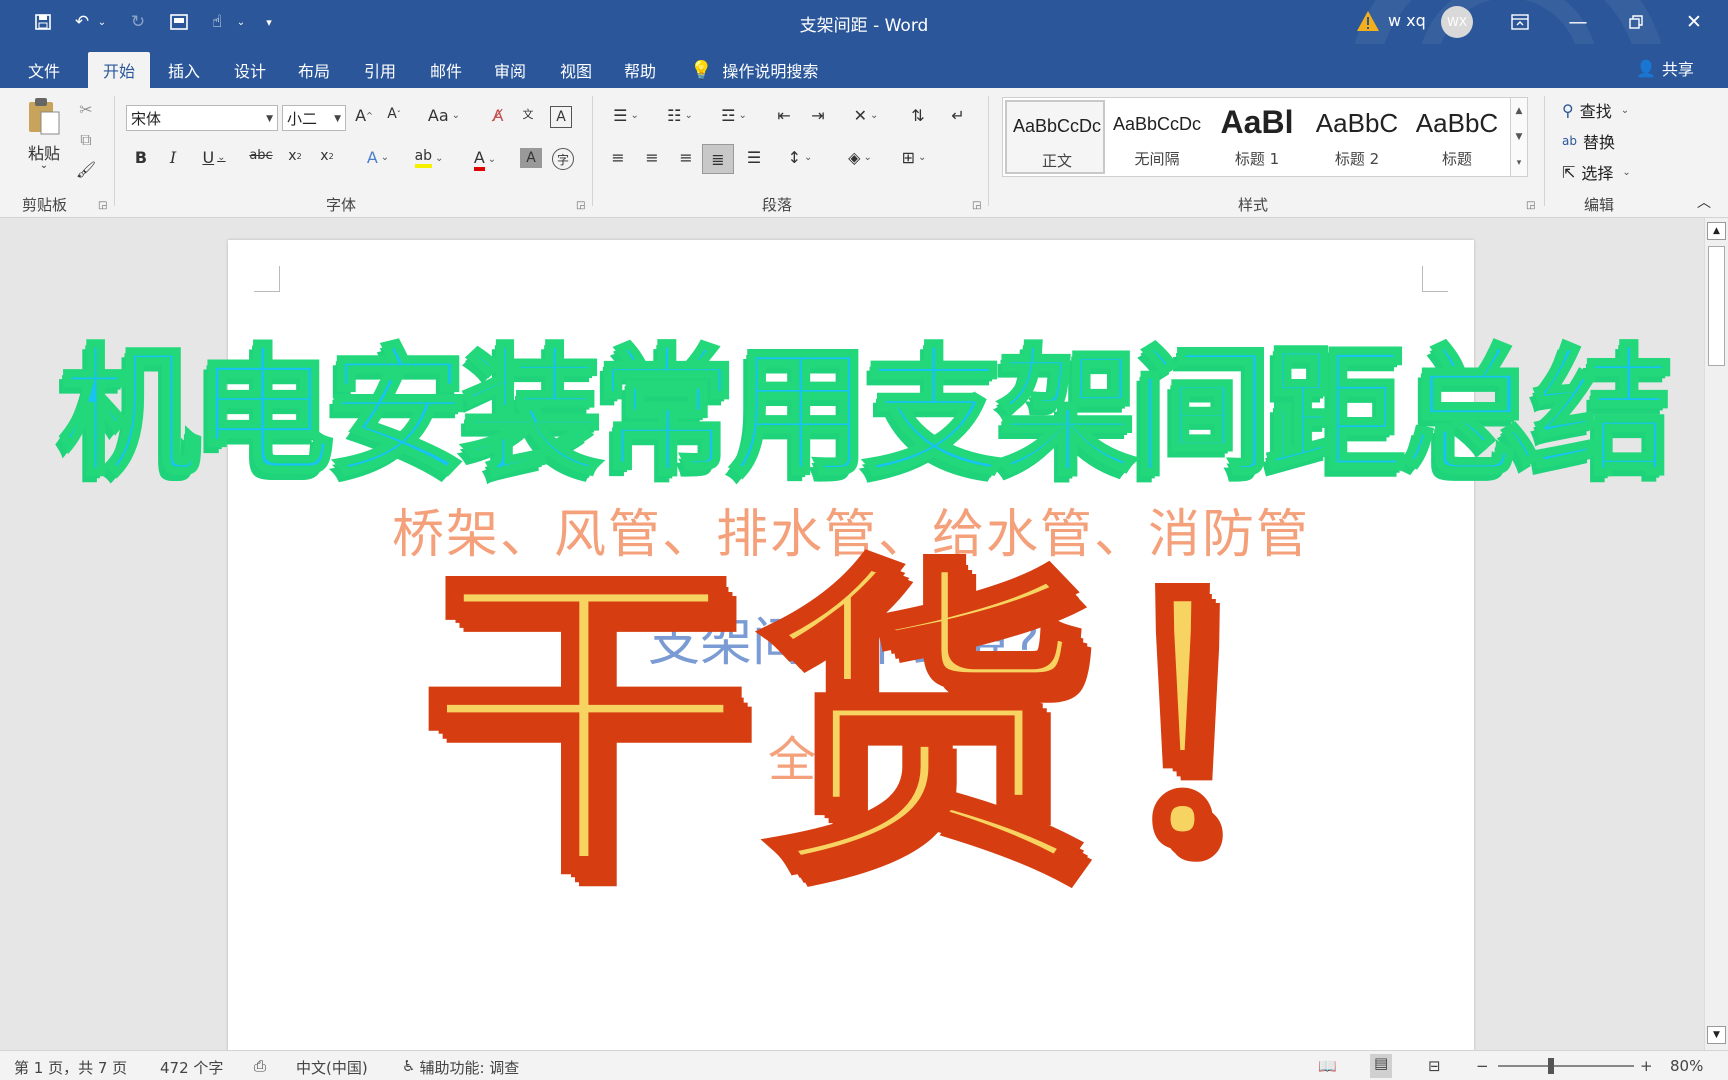 The width and height of the screenshot is (1728, 1080). Describe the element at coordinates (1457, 137) in the screenshot. I see `style-title: AaBbC 标题` at that location.